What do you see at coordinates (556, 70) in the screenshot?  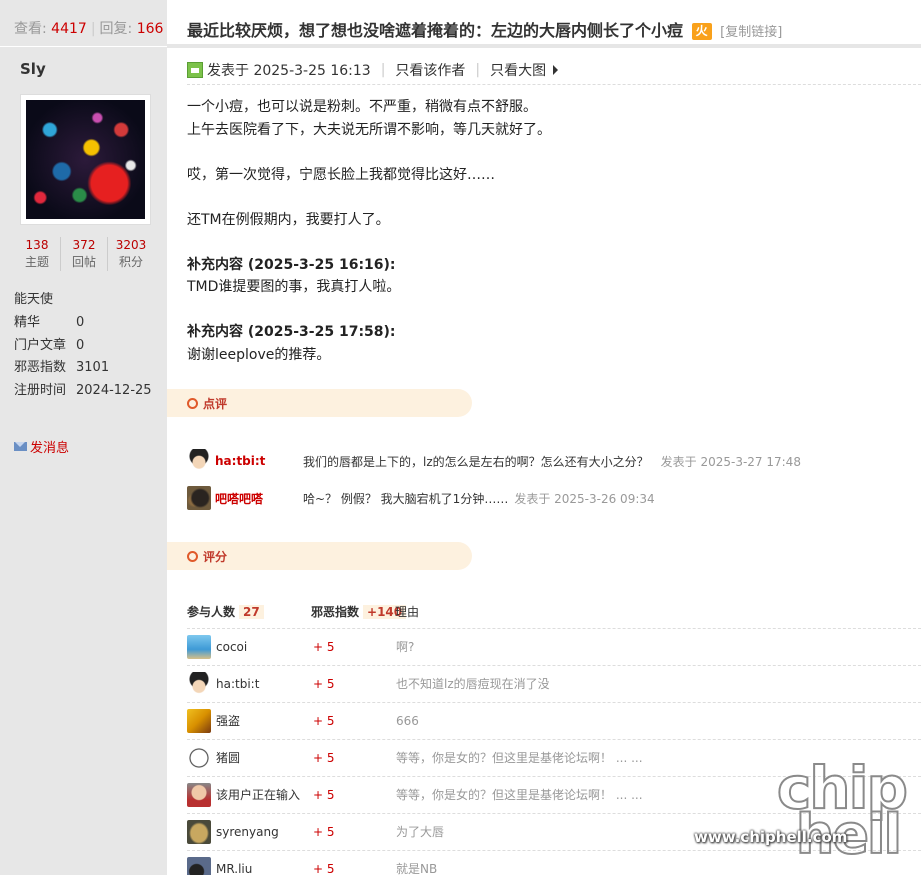 I see `triangle-right-icon` at bounding box center [556, 70].